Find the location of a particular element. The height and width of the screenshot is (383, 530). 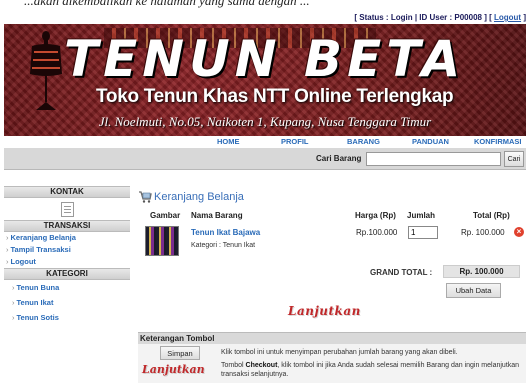

product-name-link: Tenun Ikat Bajawa is located at coordinates (225, 232).